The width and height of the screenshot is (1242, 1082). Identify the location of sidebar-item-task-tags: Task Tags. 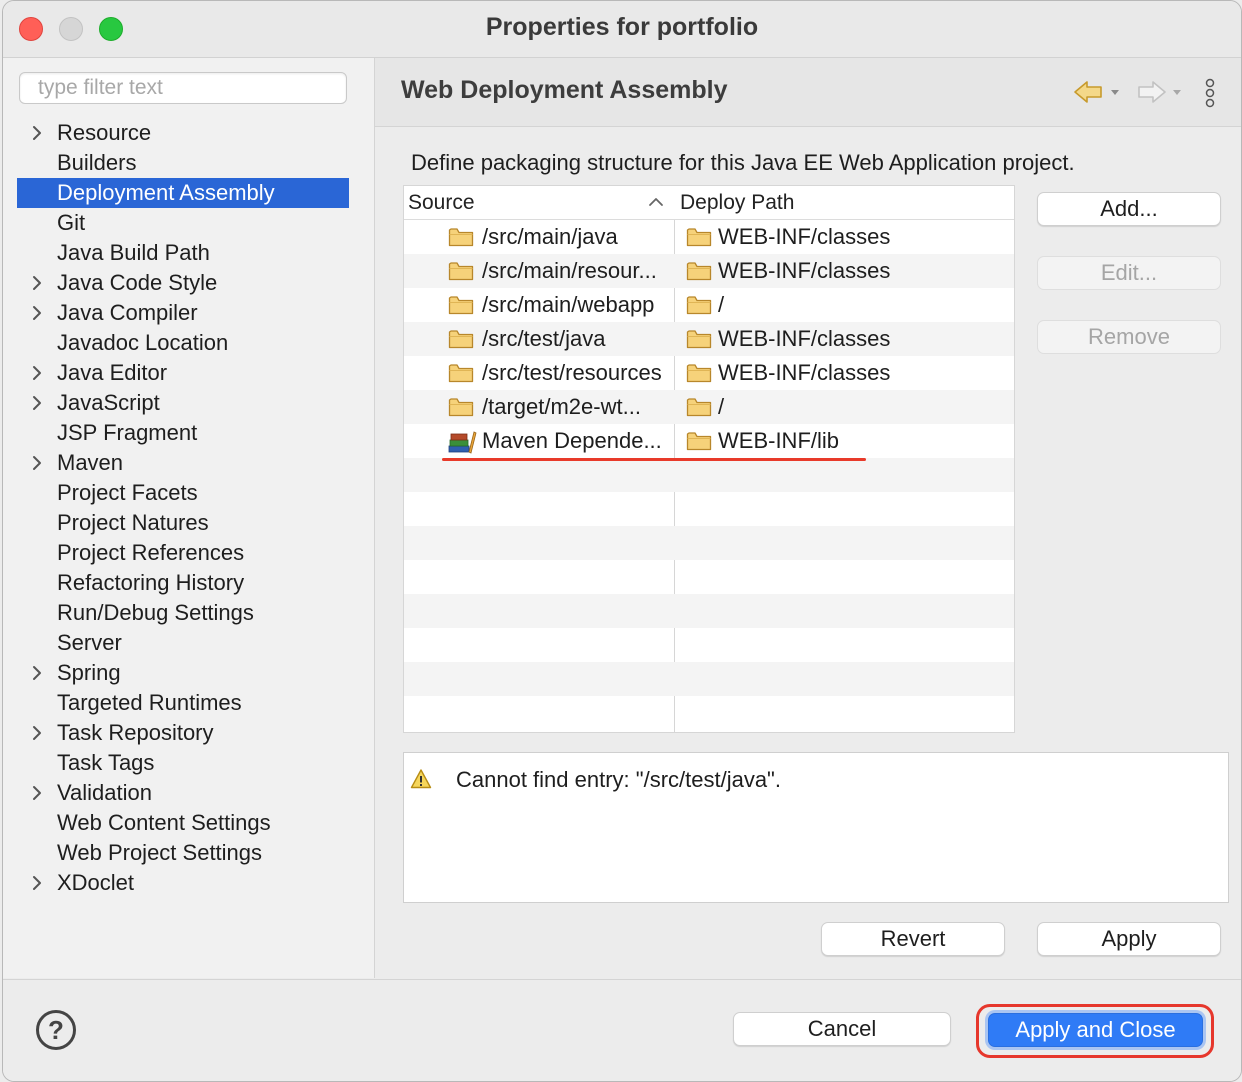
(183, 763).